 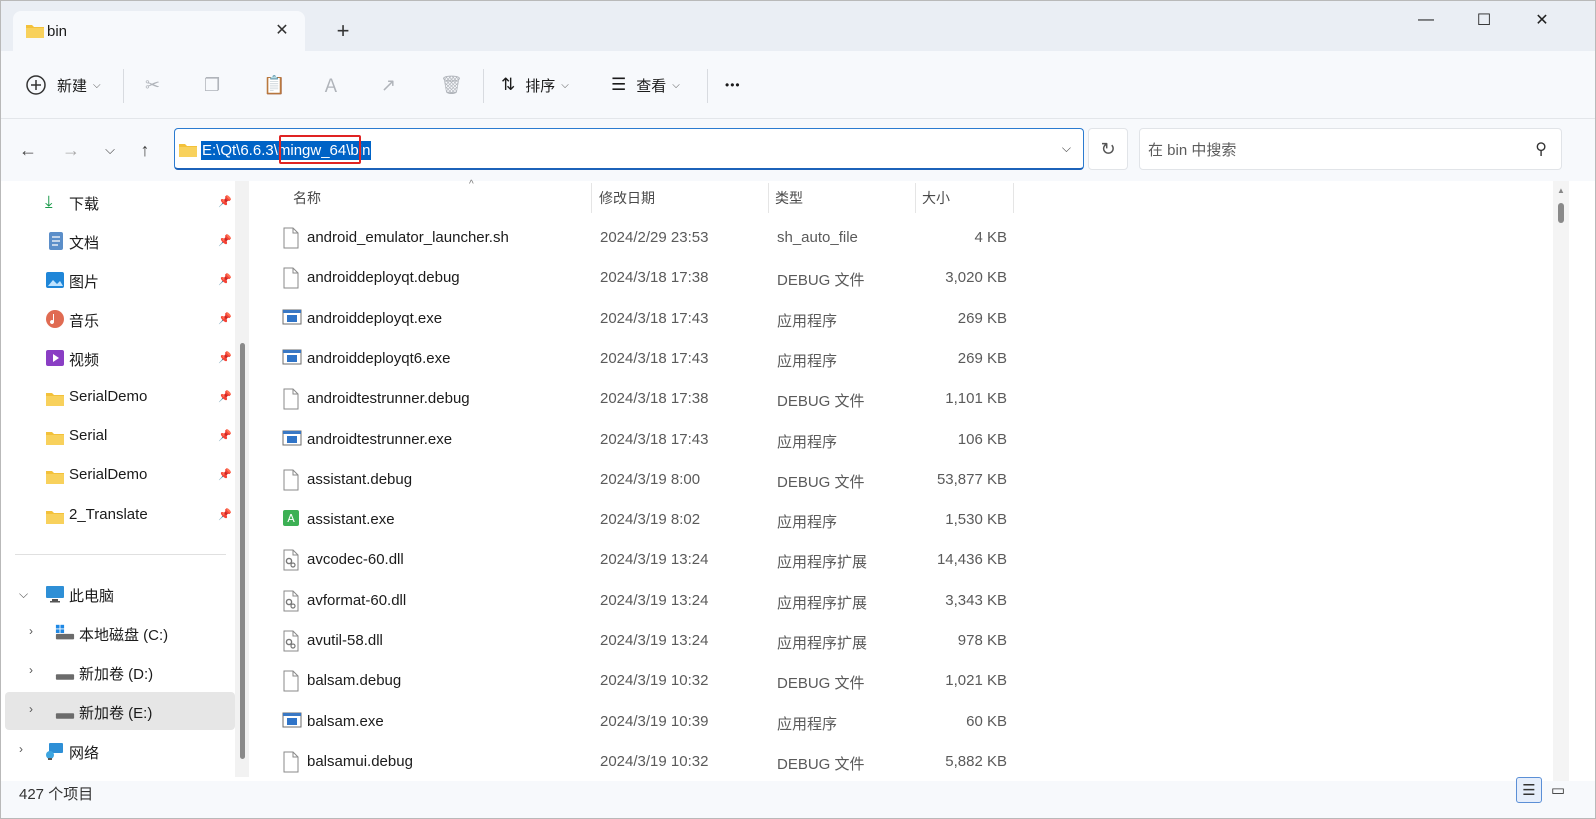 What do you see at coordinates (71, 150) in the screenshot?
I see `forward-button: →` at bounding box center [71, 150].